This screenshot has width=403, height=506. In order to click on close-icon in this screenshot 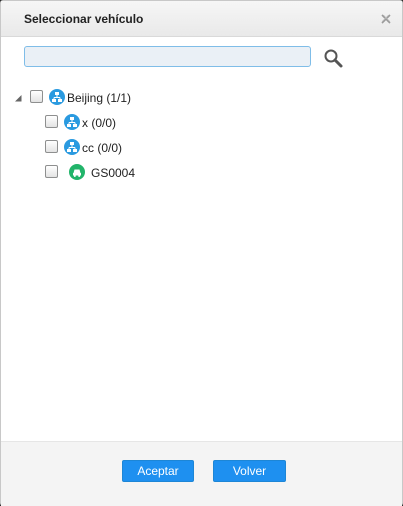, I will do `click(386, 19)`.